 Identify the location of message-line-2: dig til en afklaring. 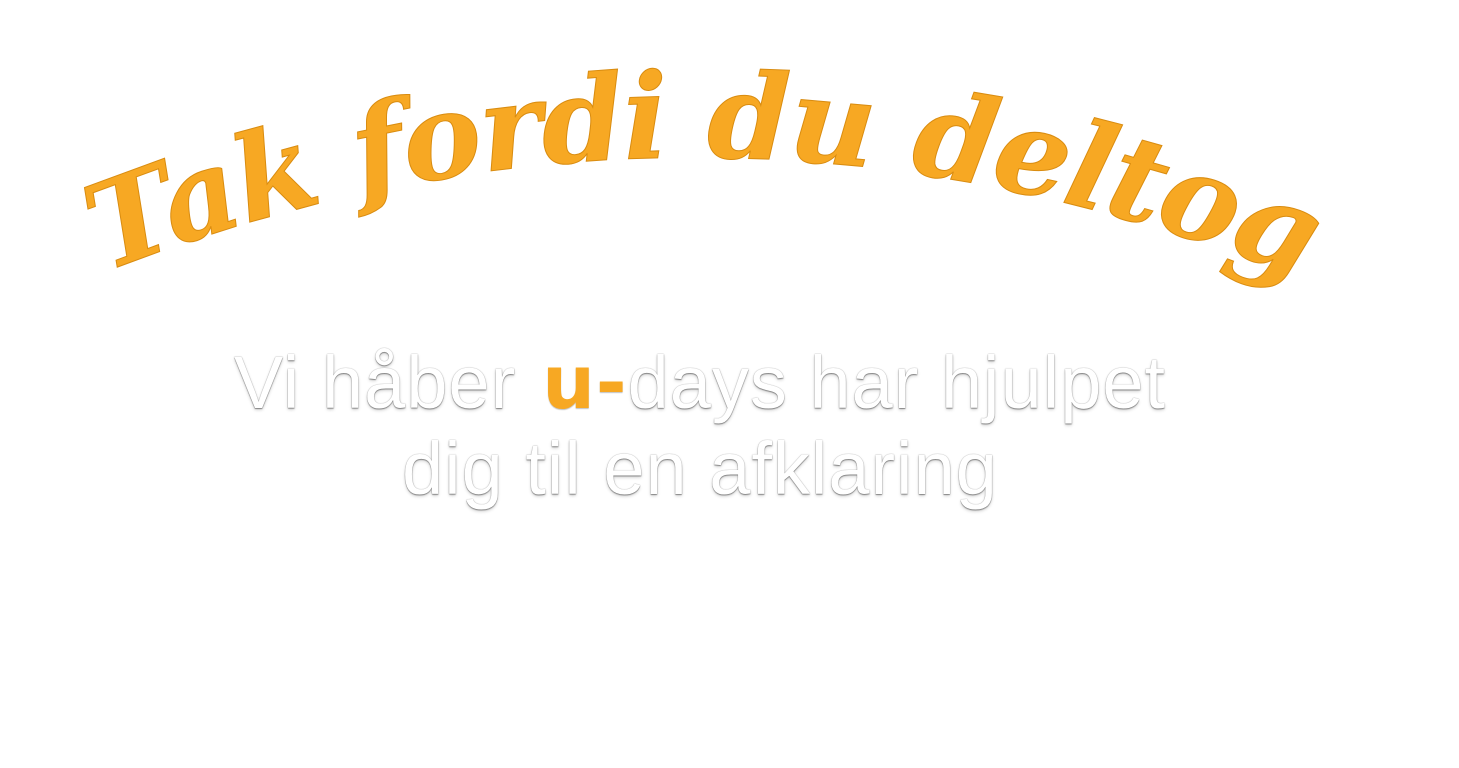
(700, 468).